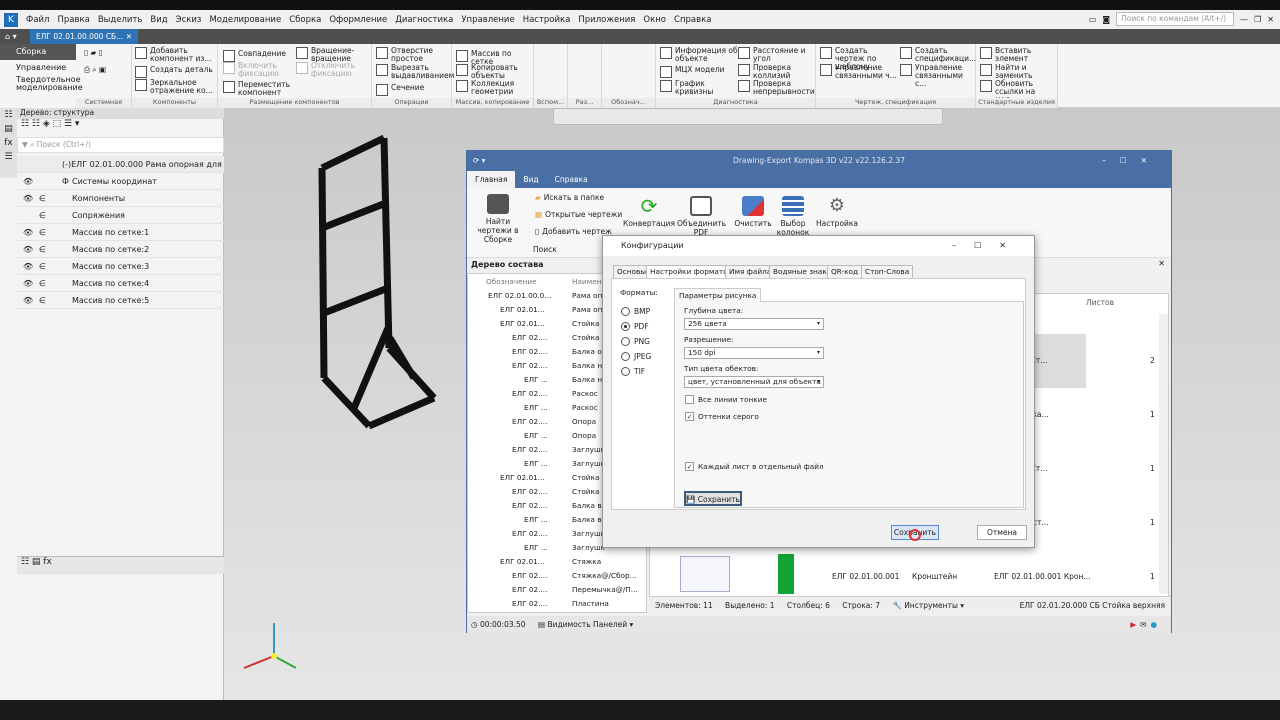  I want to click on hole-button: Отверстие простое, so click(412, 55).